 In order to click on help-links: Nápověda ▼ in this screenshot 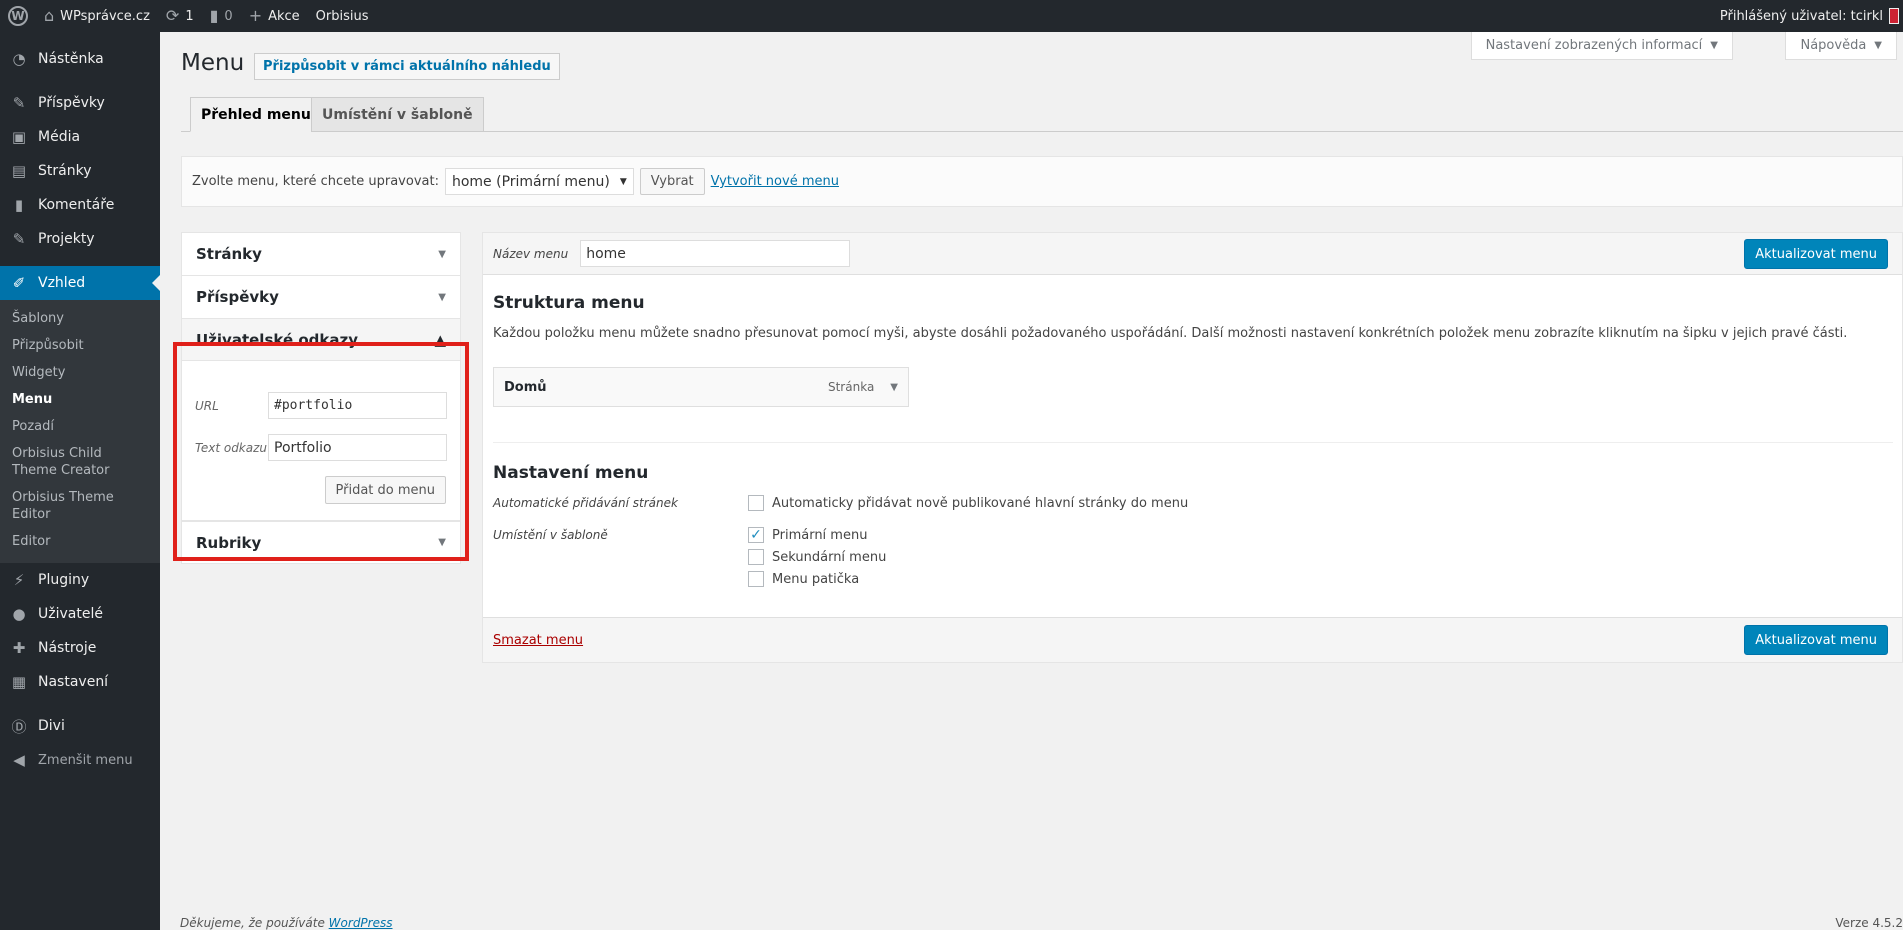, I will do `click(1841, 46)`.